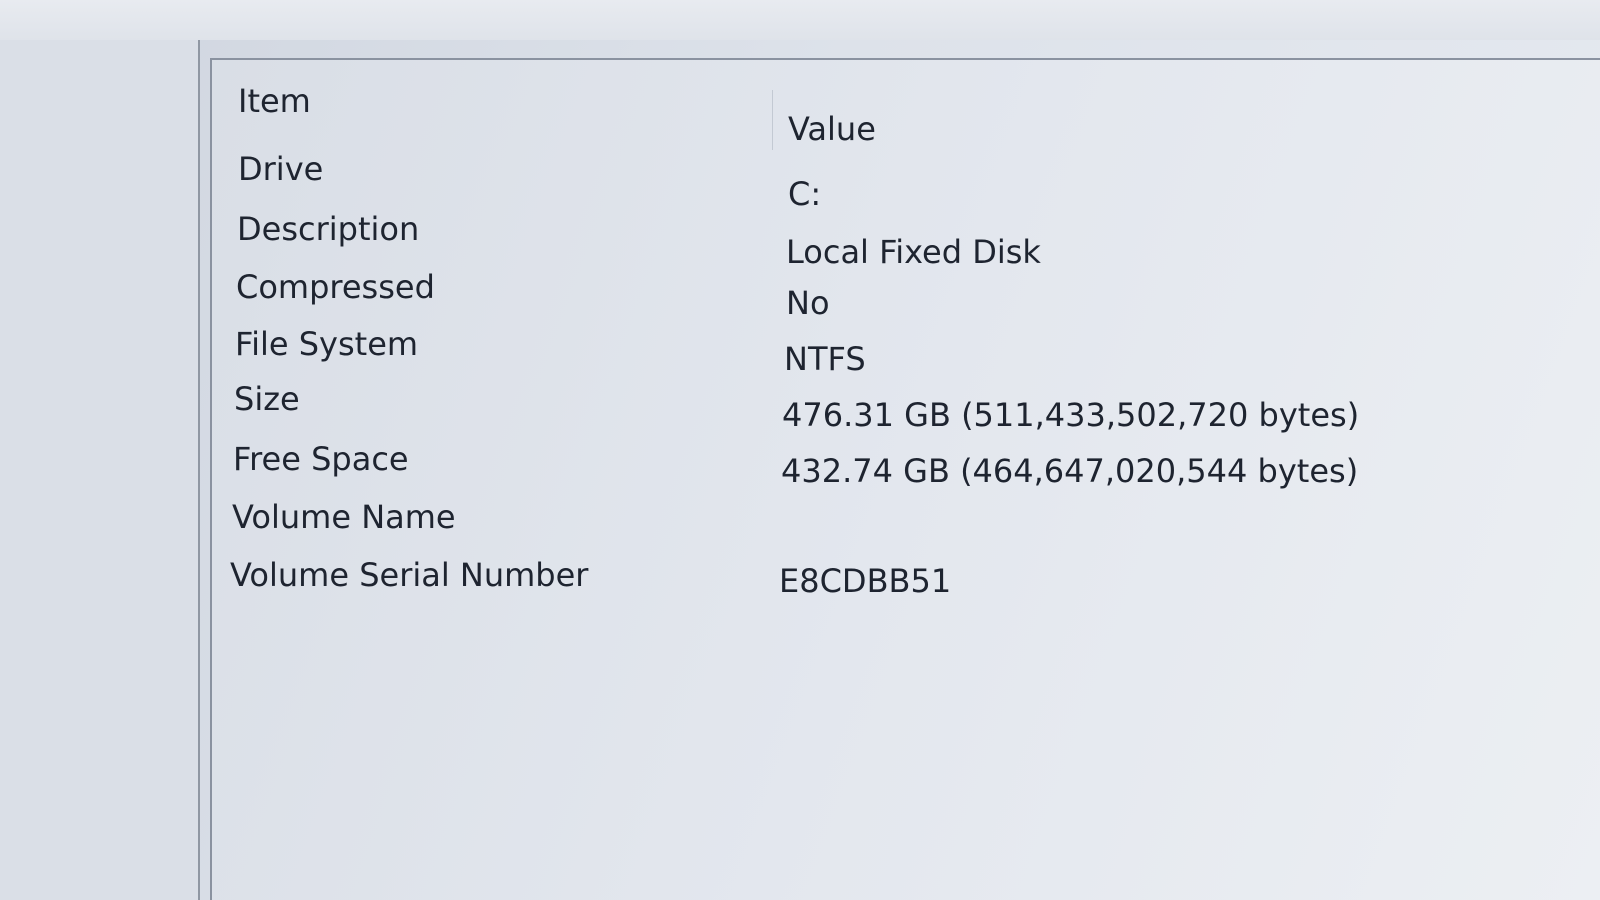 Image resolution: width=1600 pixels, height=900 pixels. Describe the element at coordinates (328, 229) in the screenshot. I see `row-item-description: Description` at that location.